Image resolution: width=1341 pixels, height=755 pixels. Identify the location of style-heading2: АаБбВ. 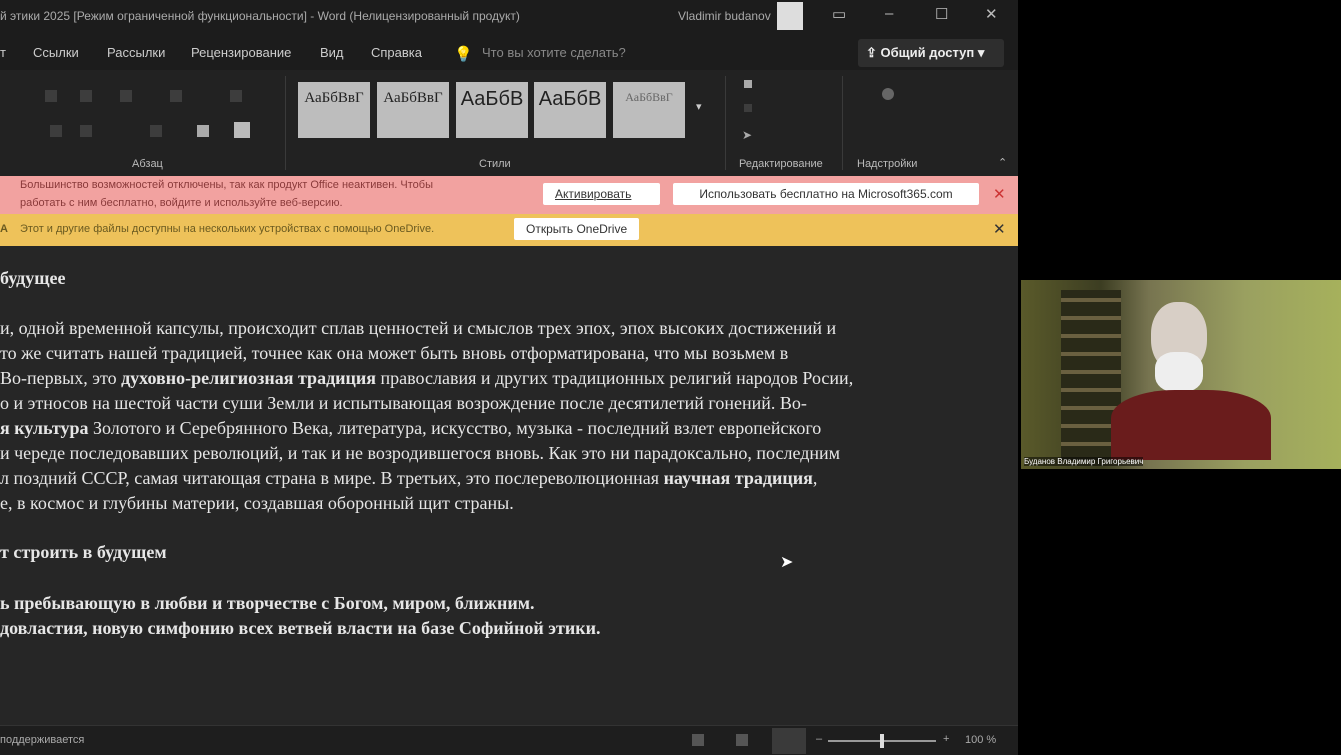
(570, 110).